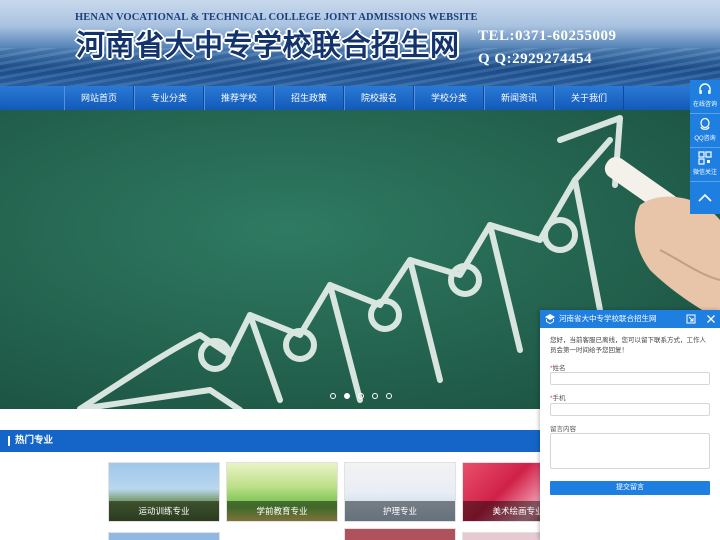 The height and width of the screenshot is (540, 720). Describe the element at coordinates (705, 131) in the screenshot. I see `qq-consult-button: QQ咨询` at that location.